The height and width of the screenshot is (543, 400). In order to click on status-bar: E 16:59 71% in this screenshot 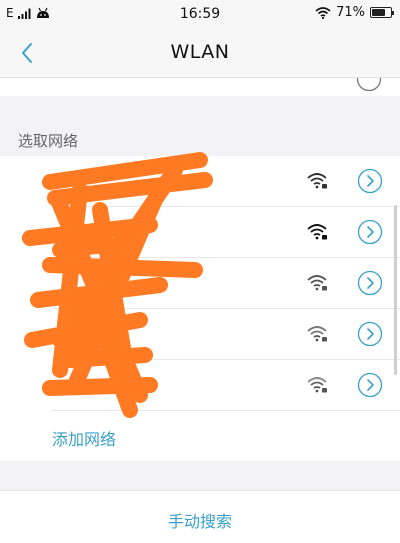, I will do `click(200, 14)`.